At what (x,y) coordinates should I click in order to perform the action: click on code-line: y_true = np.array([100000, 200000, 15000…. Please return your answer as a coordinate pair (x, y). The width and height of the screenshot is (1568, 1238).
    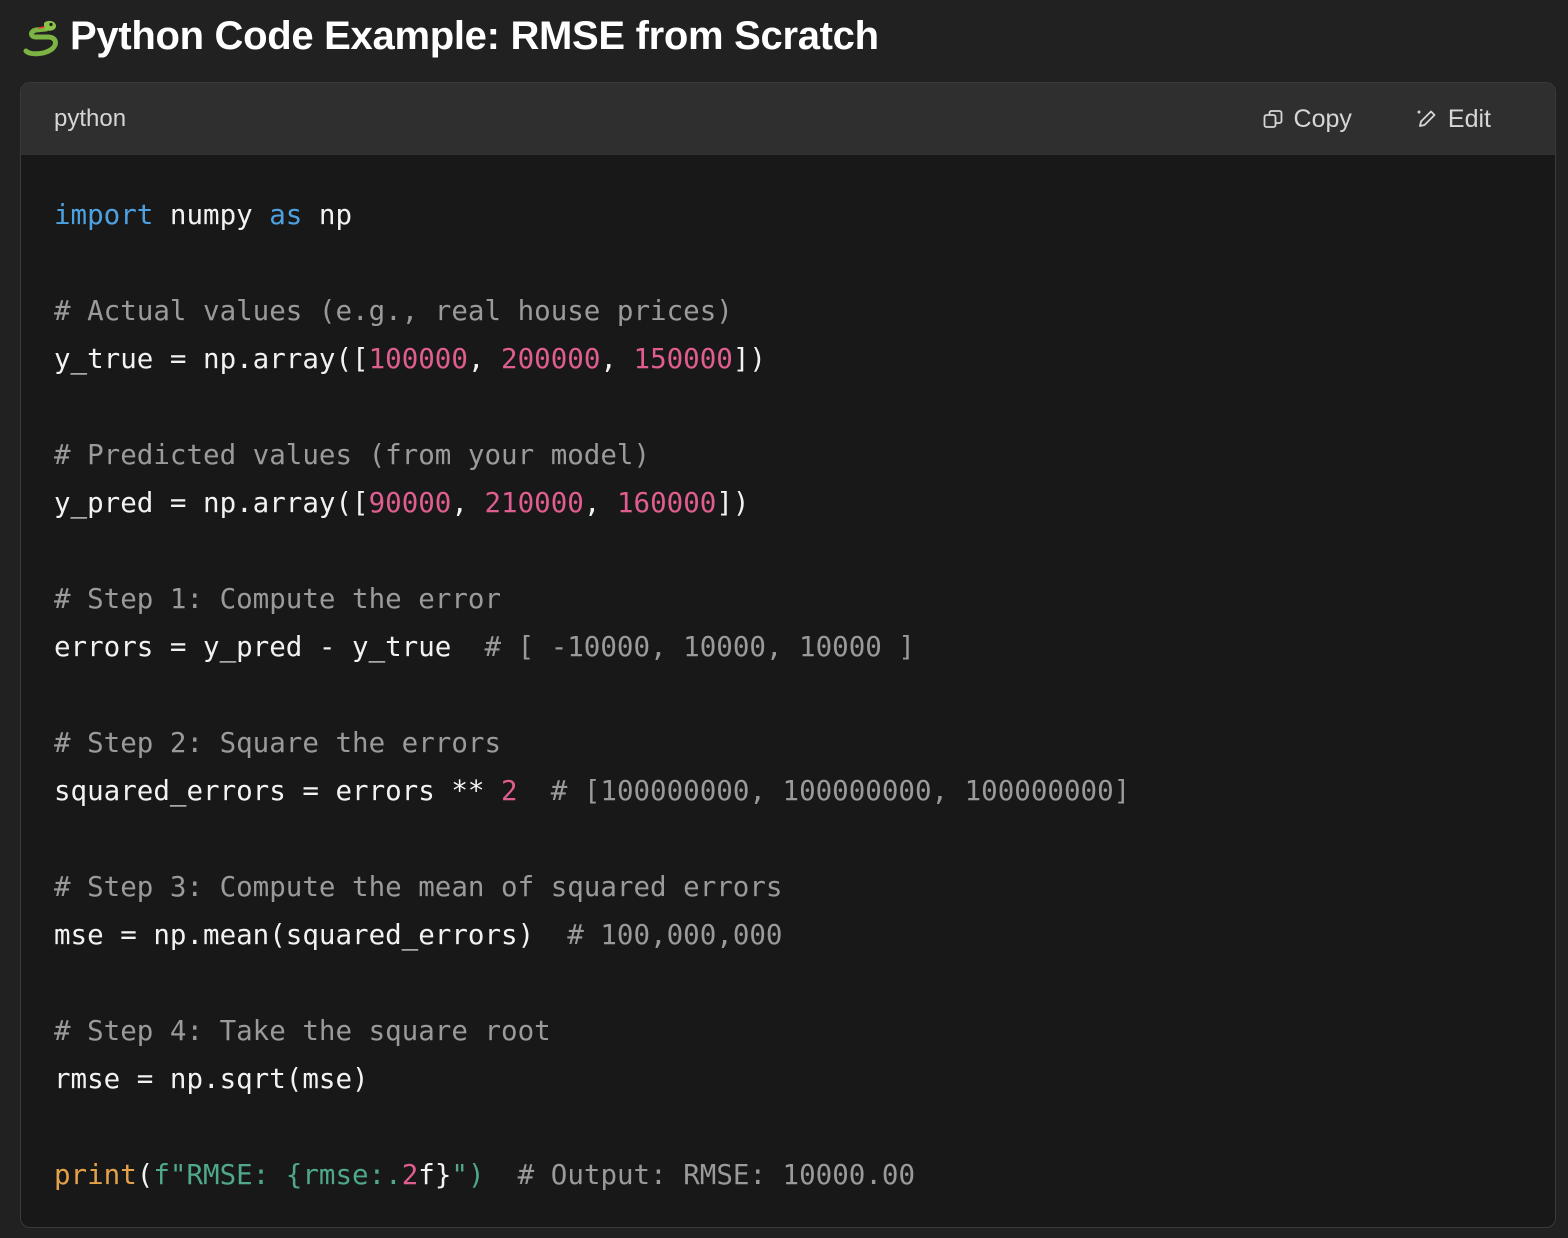
    Looking at the image, I should click on (804, 359).